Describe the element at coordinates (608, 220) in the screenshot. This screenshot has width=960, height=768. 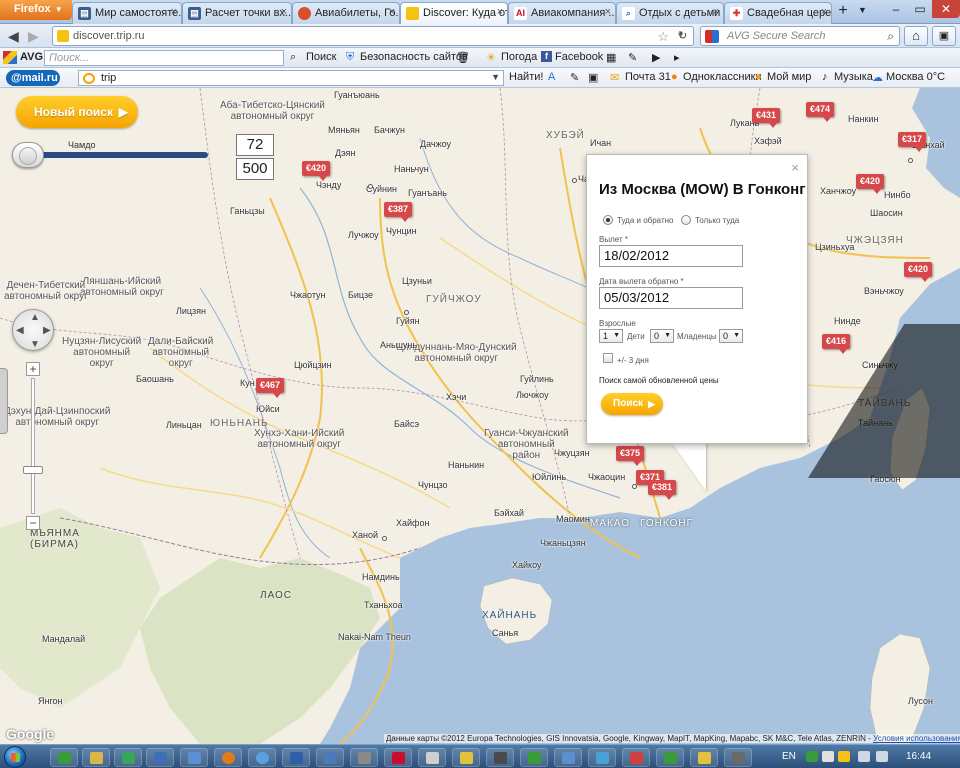
I see `round-trip-radio` at that location.